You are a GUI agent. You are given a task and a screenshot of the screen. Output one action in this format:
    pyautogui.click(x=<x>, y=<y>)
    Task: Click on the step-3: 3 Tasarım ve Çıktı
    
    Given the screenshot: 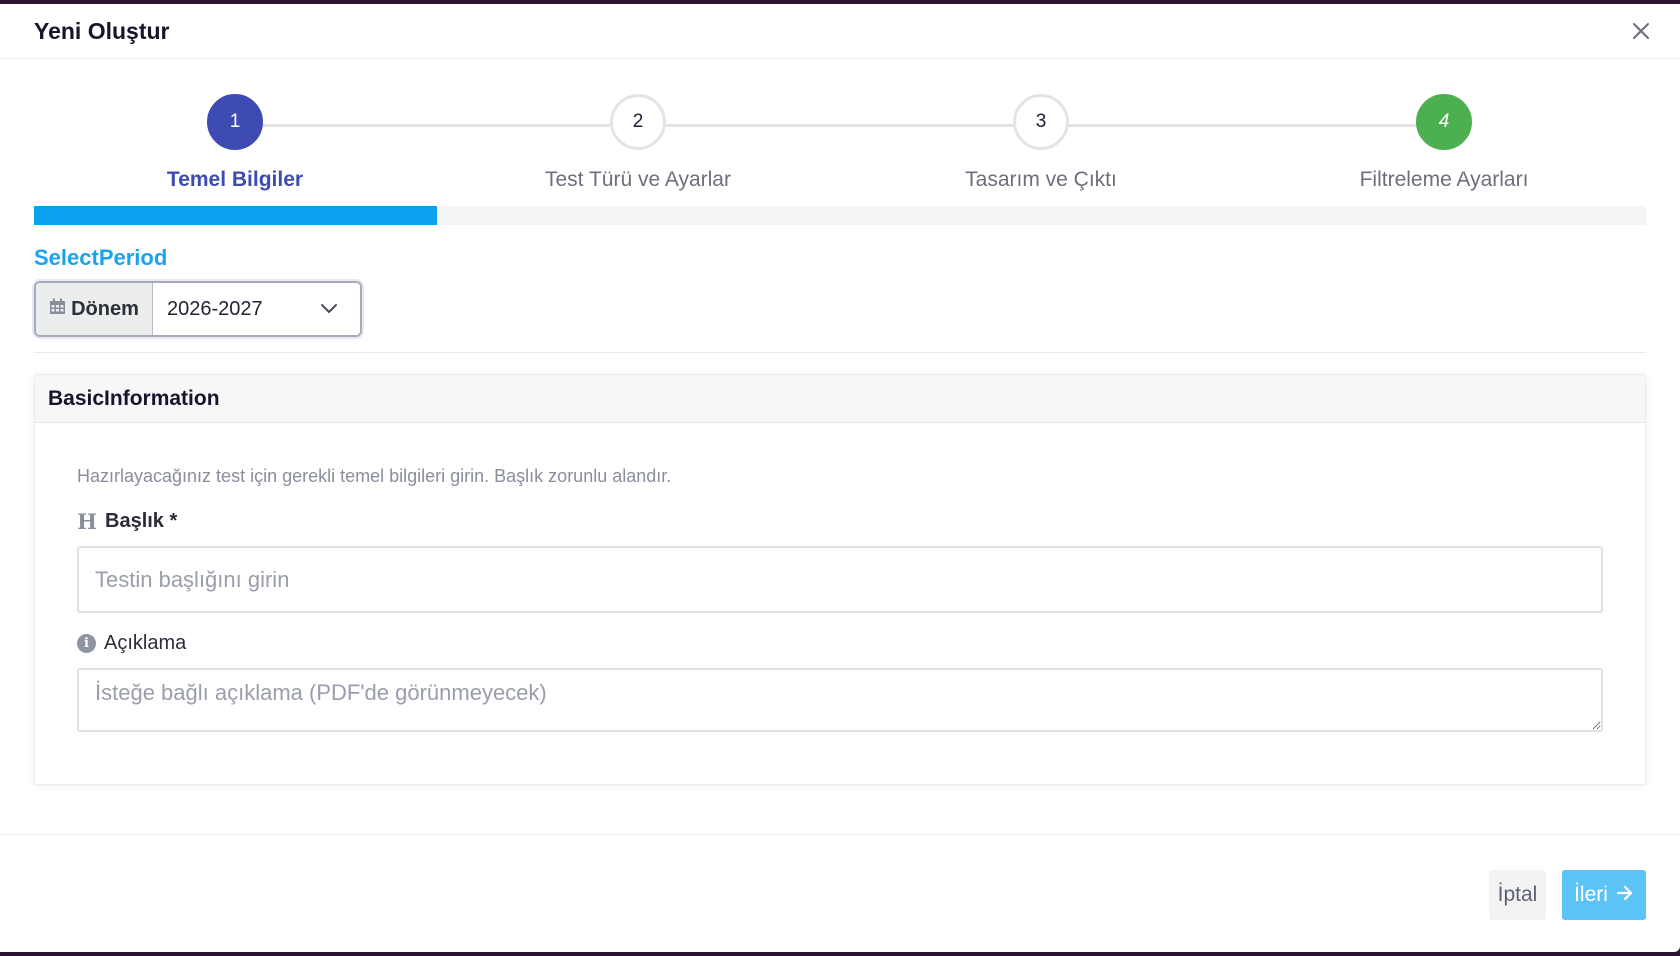 What is the action you would take?
    pyautogui.click(x=1041, y=143)
    